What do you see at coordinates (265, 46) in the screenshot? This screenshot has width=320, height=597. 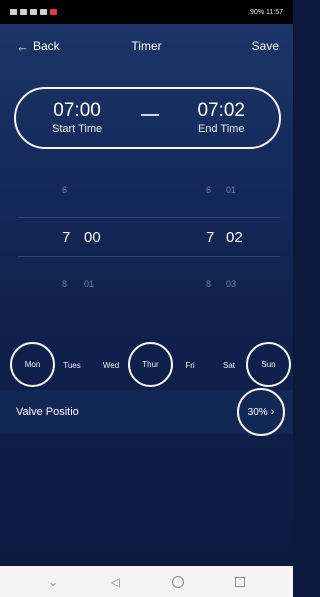 I see `save-button: Save` at bounding box center [265, 46].